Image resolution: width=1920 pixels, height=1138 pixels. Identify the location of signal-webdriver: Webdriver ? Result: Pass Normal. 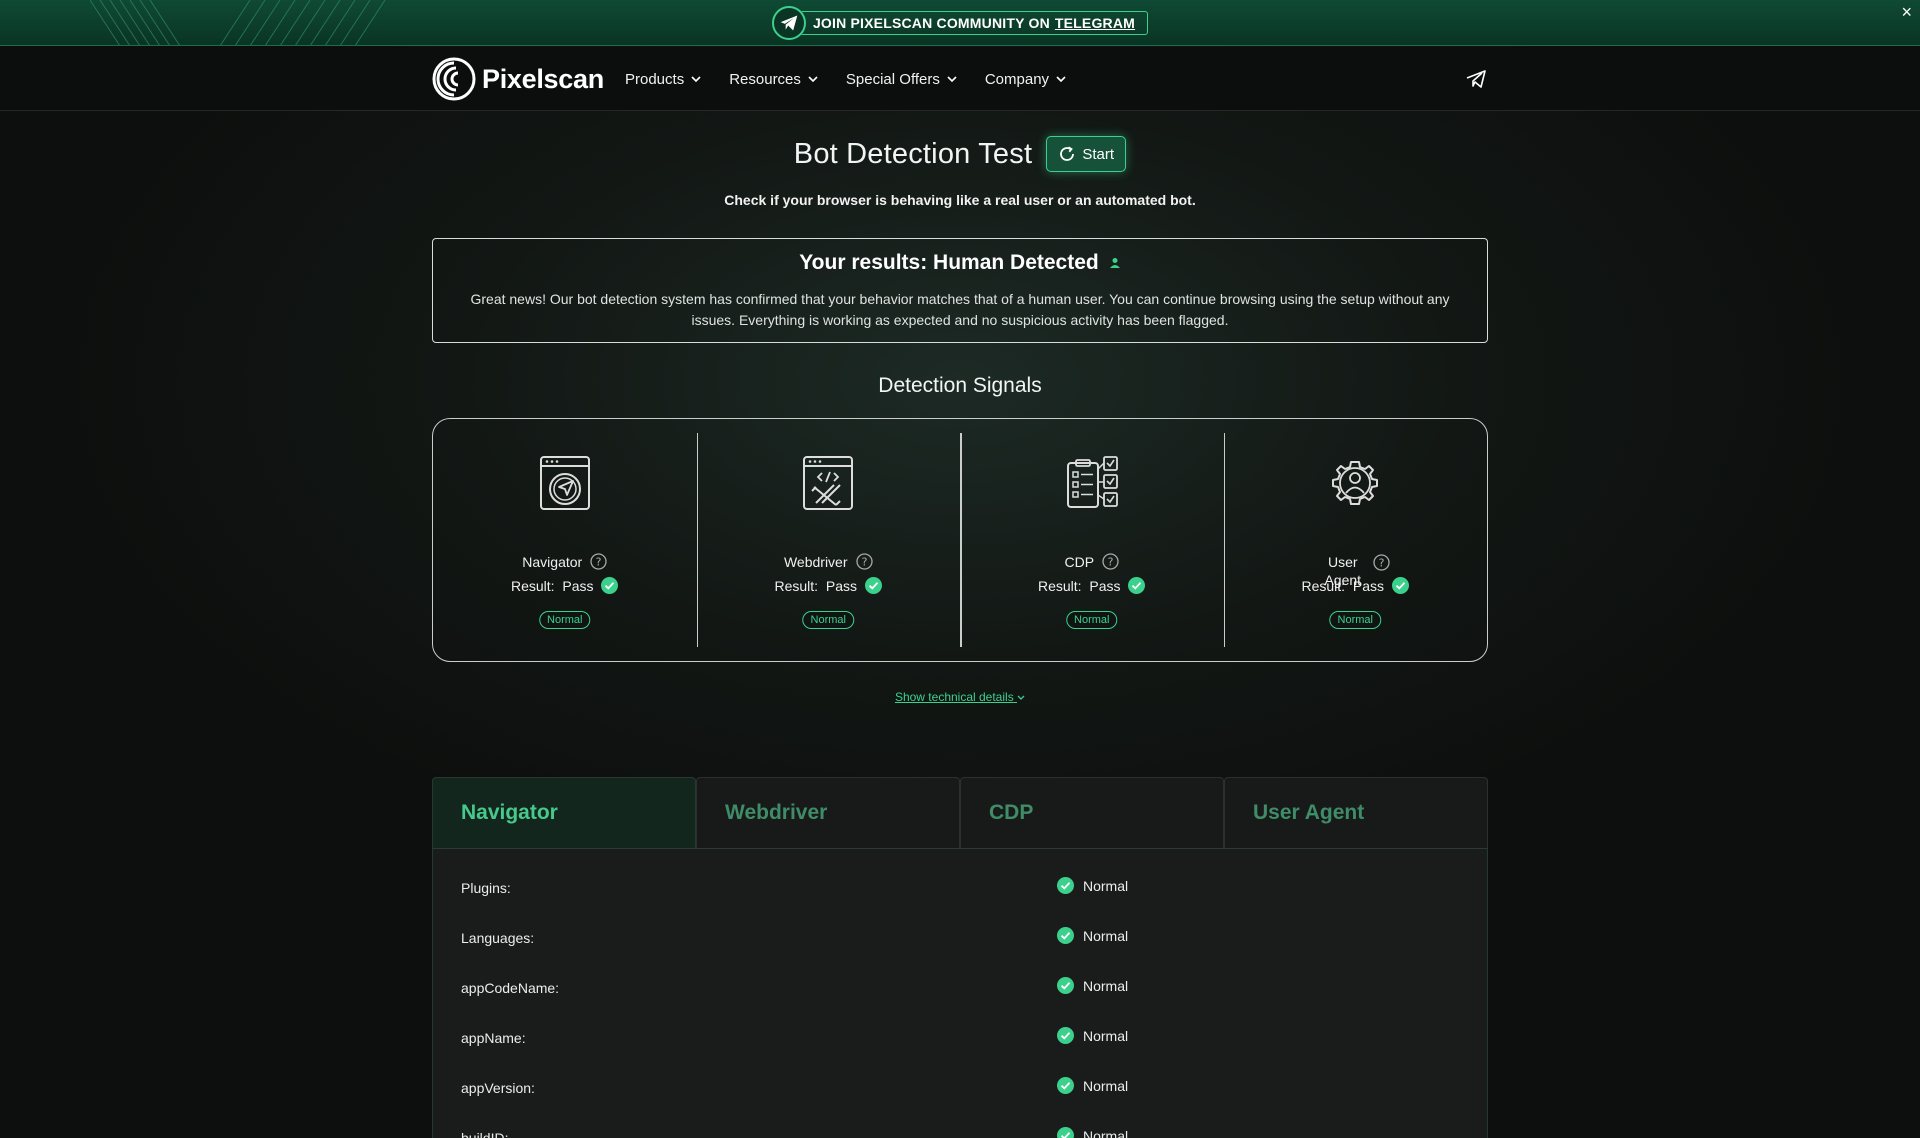
(828, 540).